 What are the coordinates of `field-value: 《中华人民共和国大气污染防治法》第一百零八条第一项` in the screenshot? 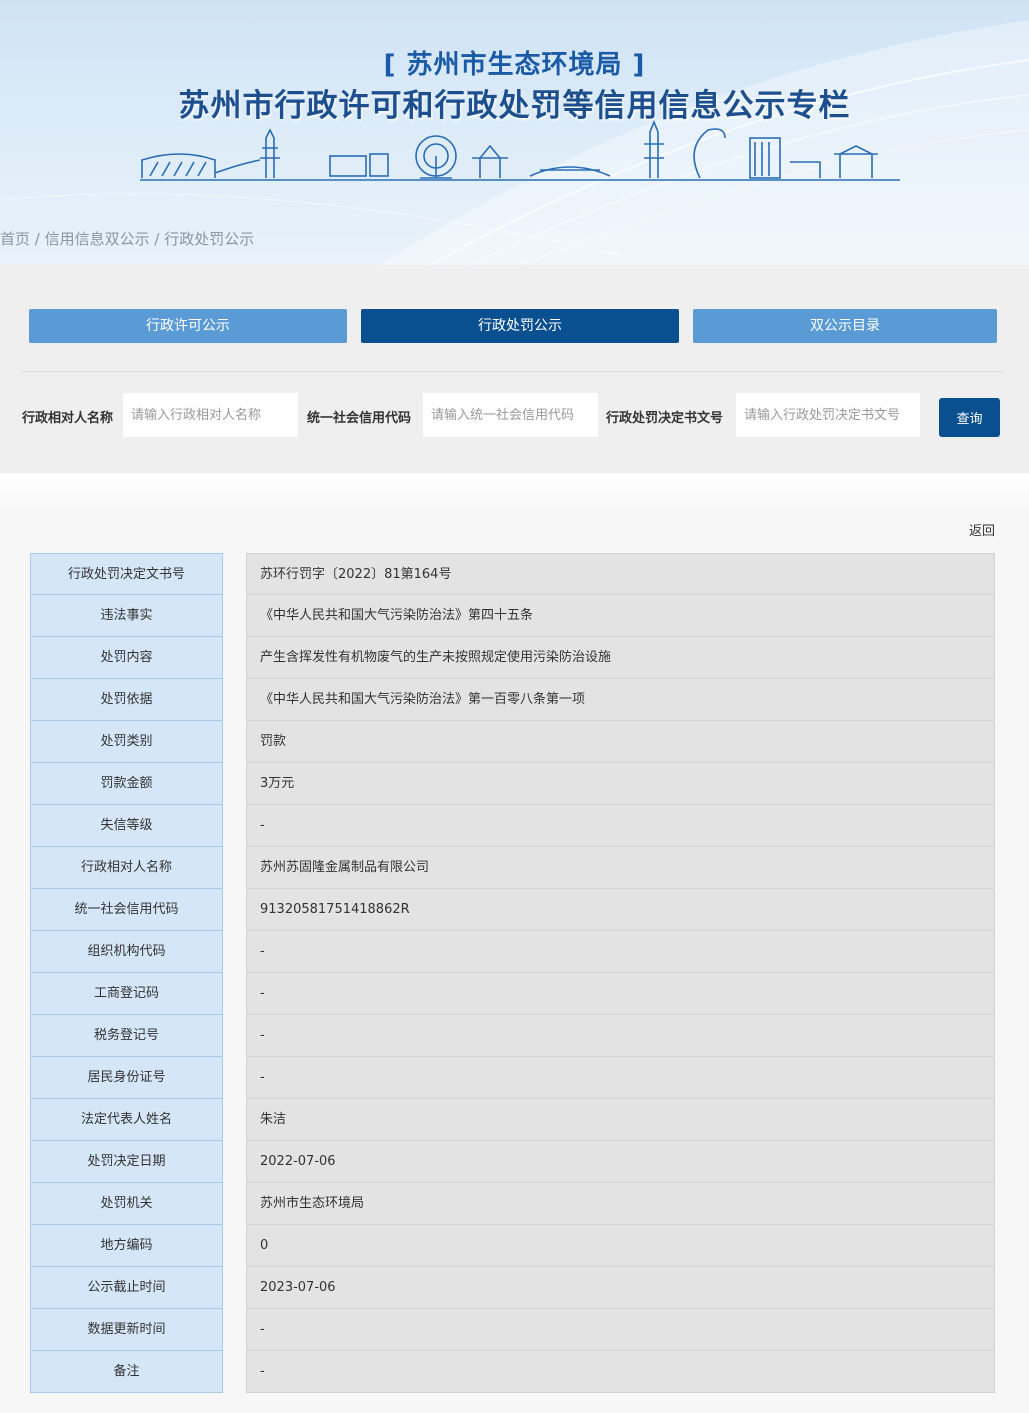 It's located at (620, 700).